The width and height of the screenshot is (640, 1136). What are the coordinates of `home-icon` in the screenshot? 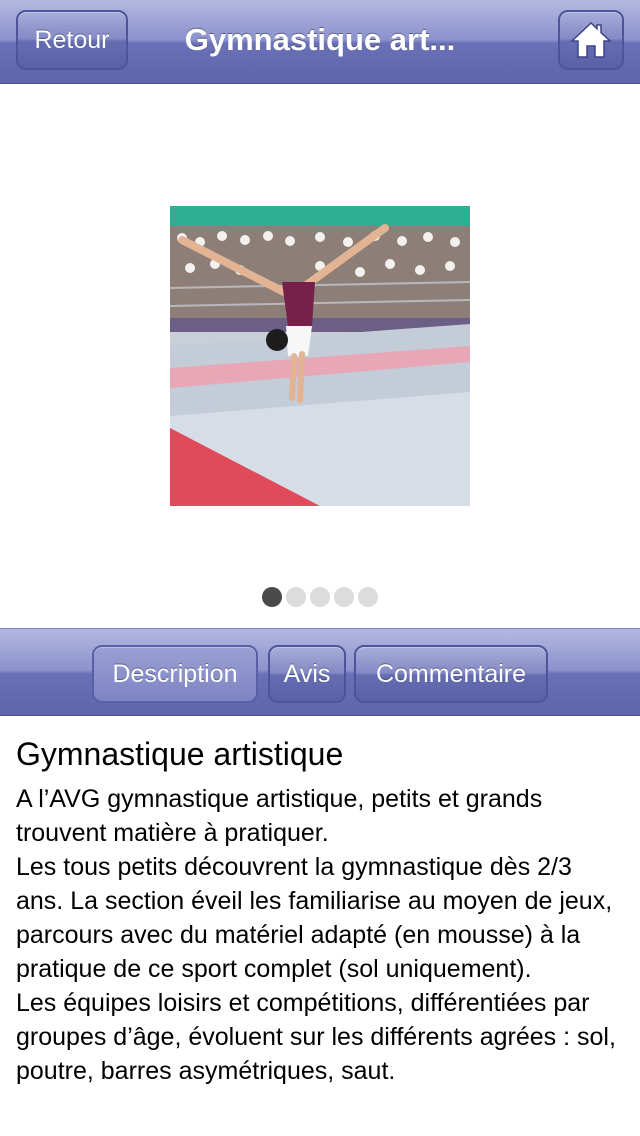 It's located at (591, 39).